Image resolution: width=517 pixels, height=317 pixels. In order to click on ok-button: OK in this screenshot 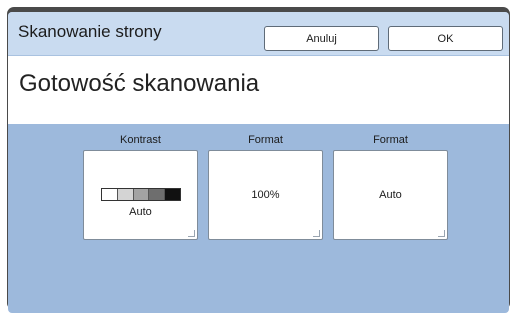, I will do `click(445, 38)`.